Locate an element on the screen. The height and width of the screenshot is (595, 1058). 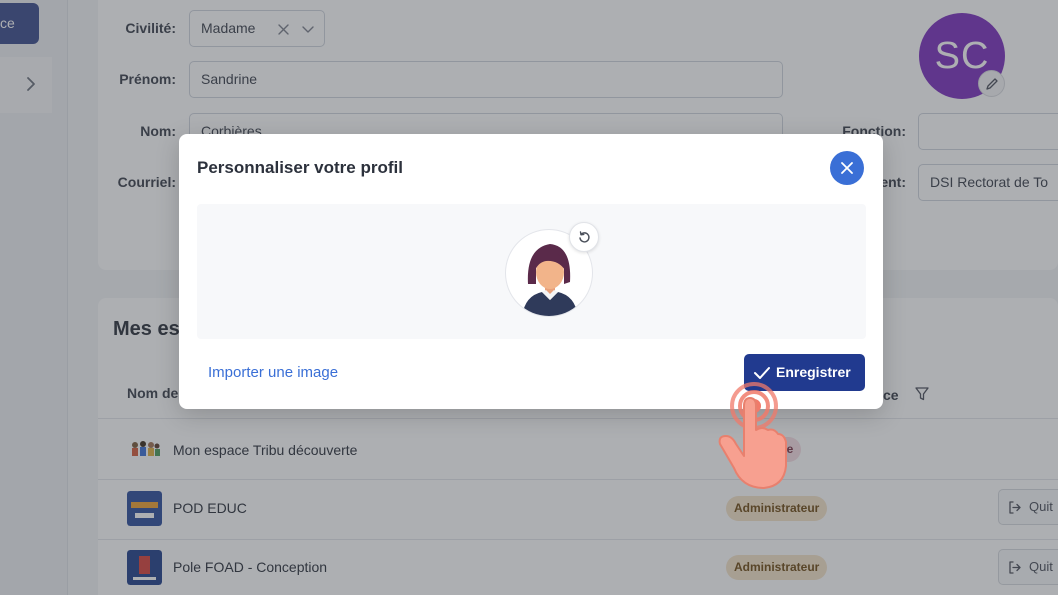
import-image-link: Importer une image is located at coordinates (273, 372).